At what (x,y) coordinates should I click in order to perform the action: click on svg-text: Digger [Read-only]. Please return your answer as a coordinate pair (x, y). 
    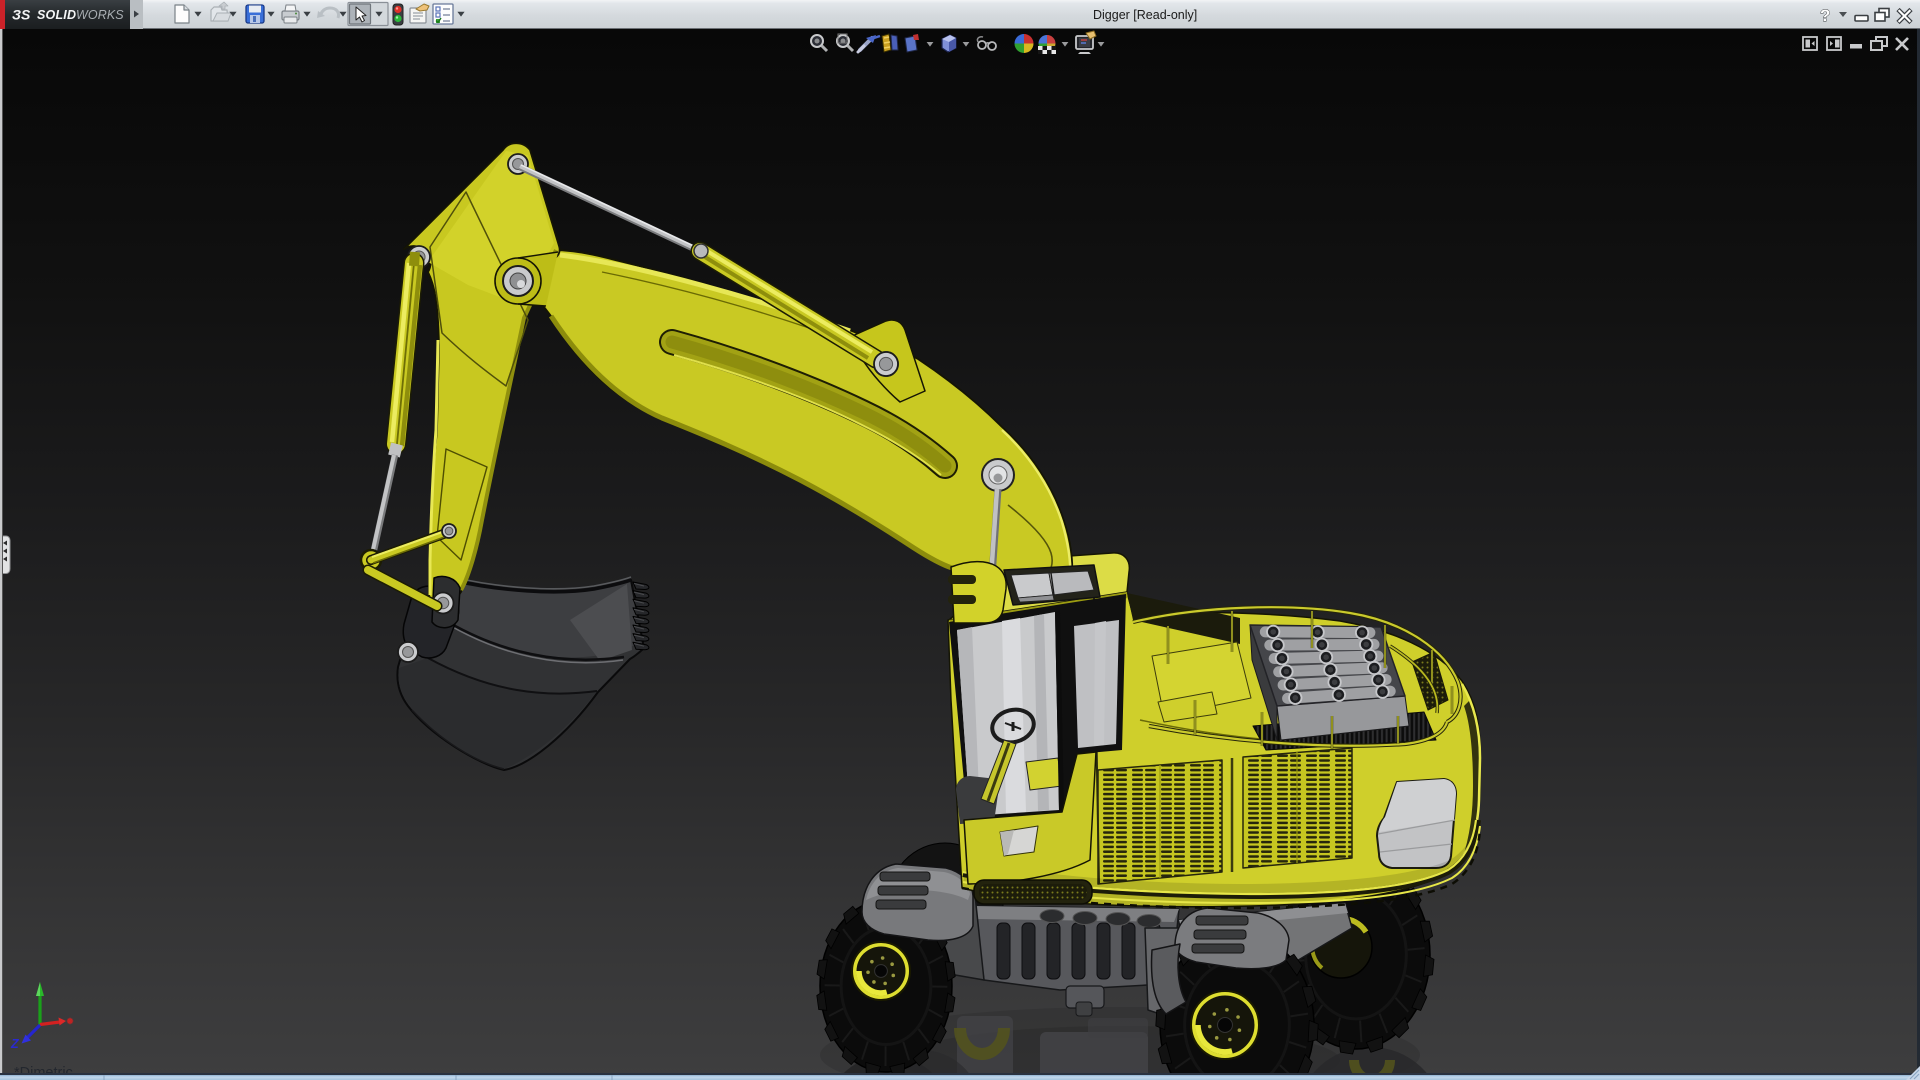
    Looking at the image, I should click on (1145, 15).